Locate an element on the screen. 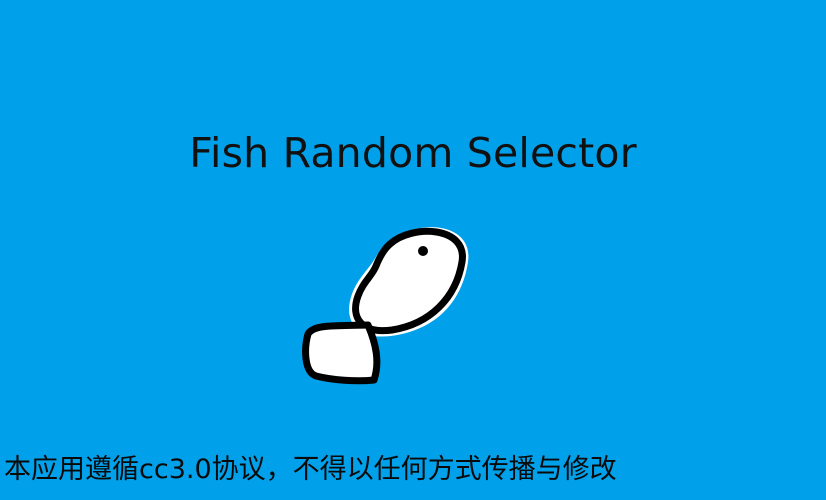 Image resolution: width=826 pixels, height=500 pixels. fish-icon is located at coordinates (385, 306).